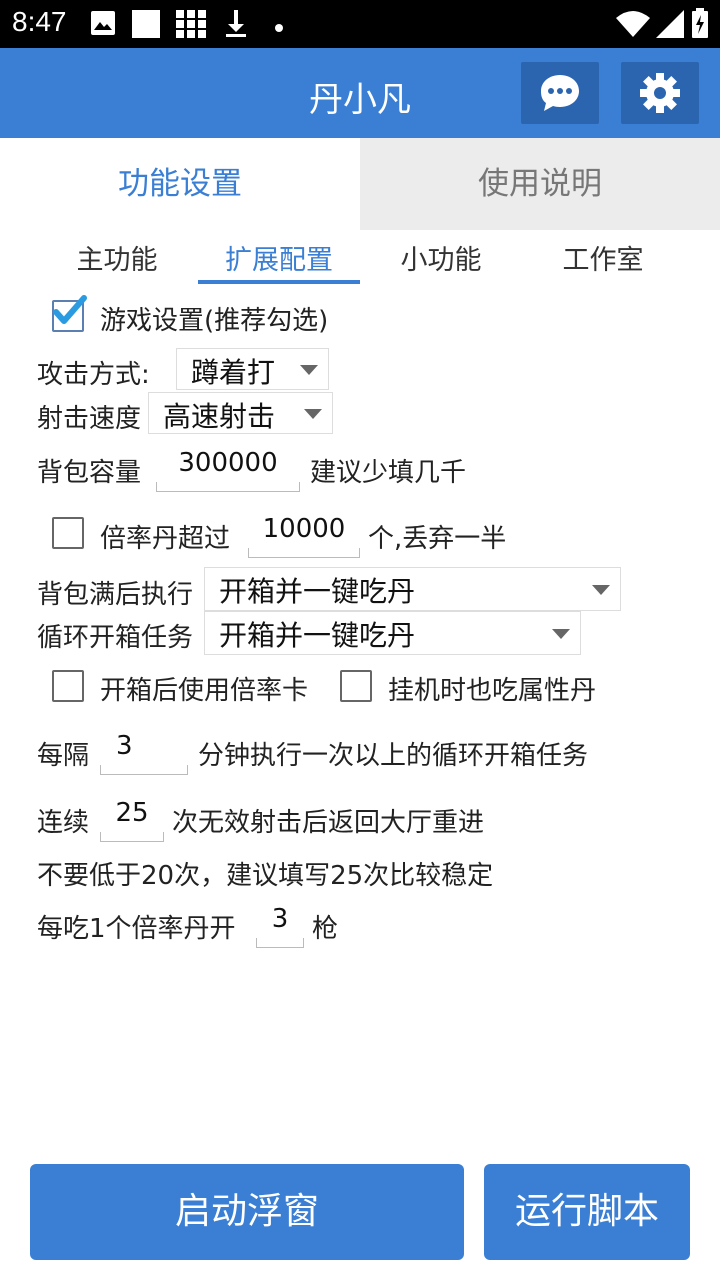  What do you see at coordinates (360, 24) in the screenshot?
I see `status-bar: 8:47` at bounding box center [360, 24].